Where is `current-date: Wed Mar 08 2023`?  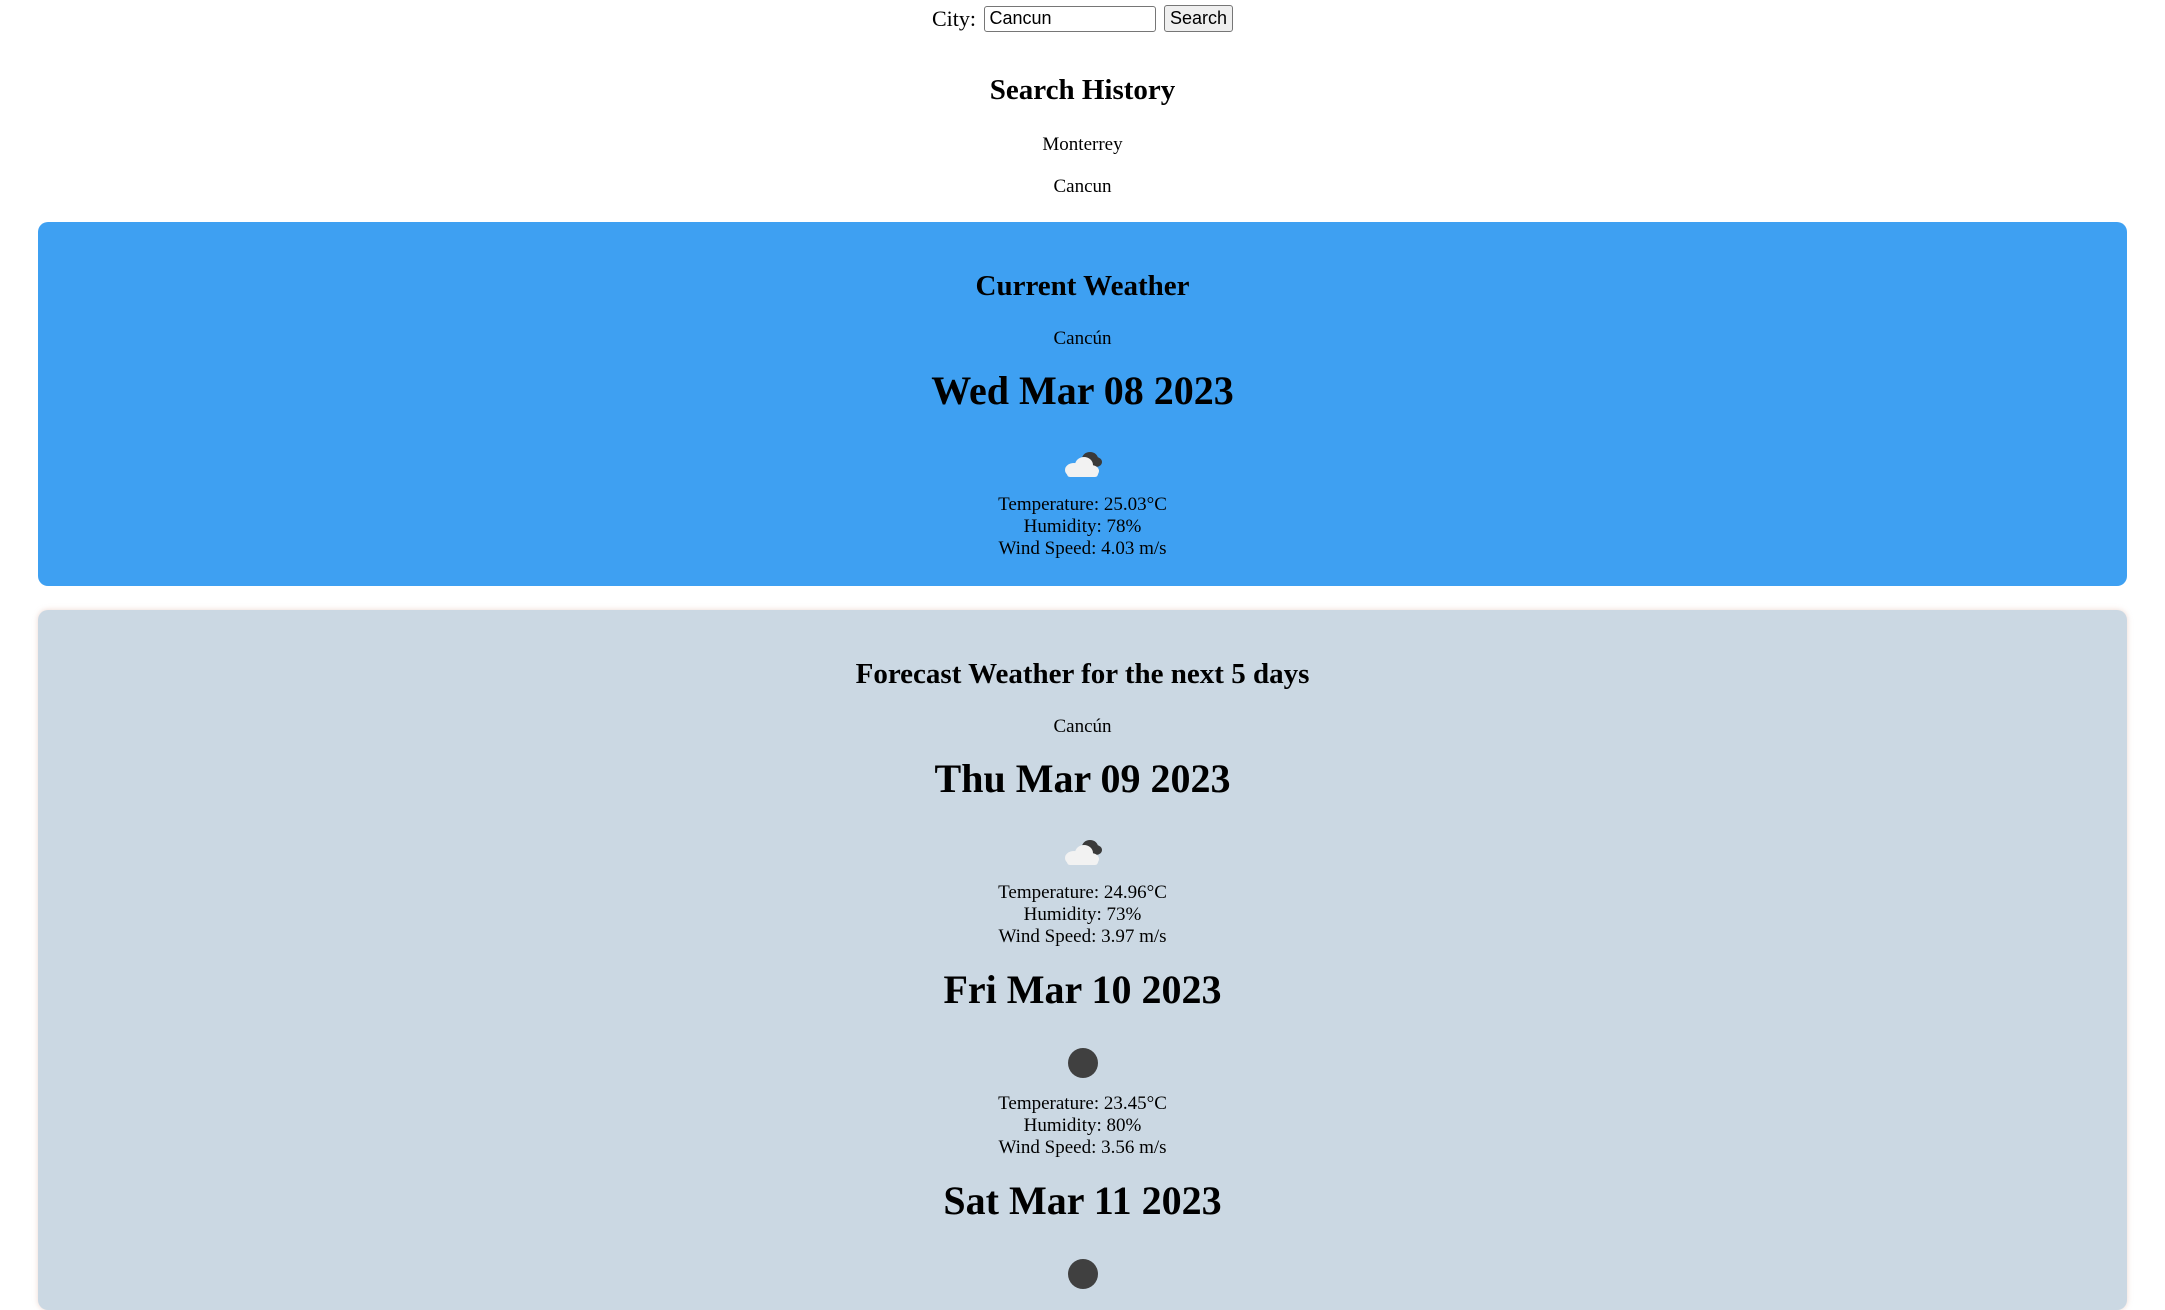 current-date: Wed Mar 08 2023 is located at coordinates (1082, 390).